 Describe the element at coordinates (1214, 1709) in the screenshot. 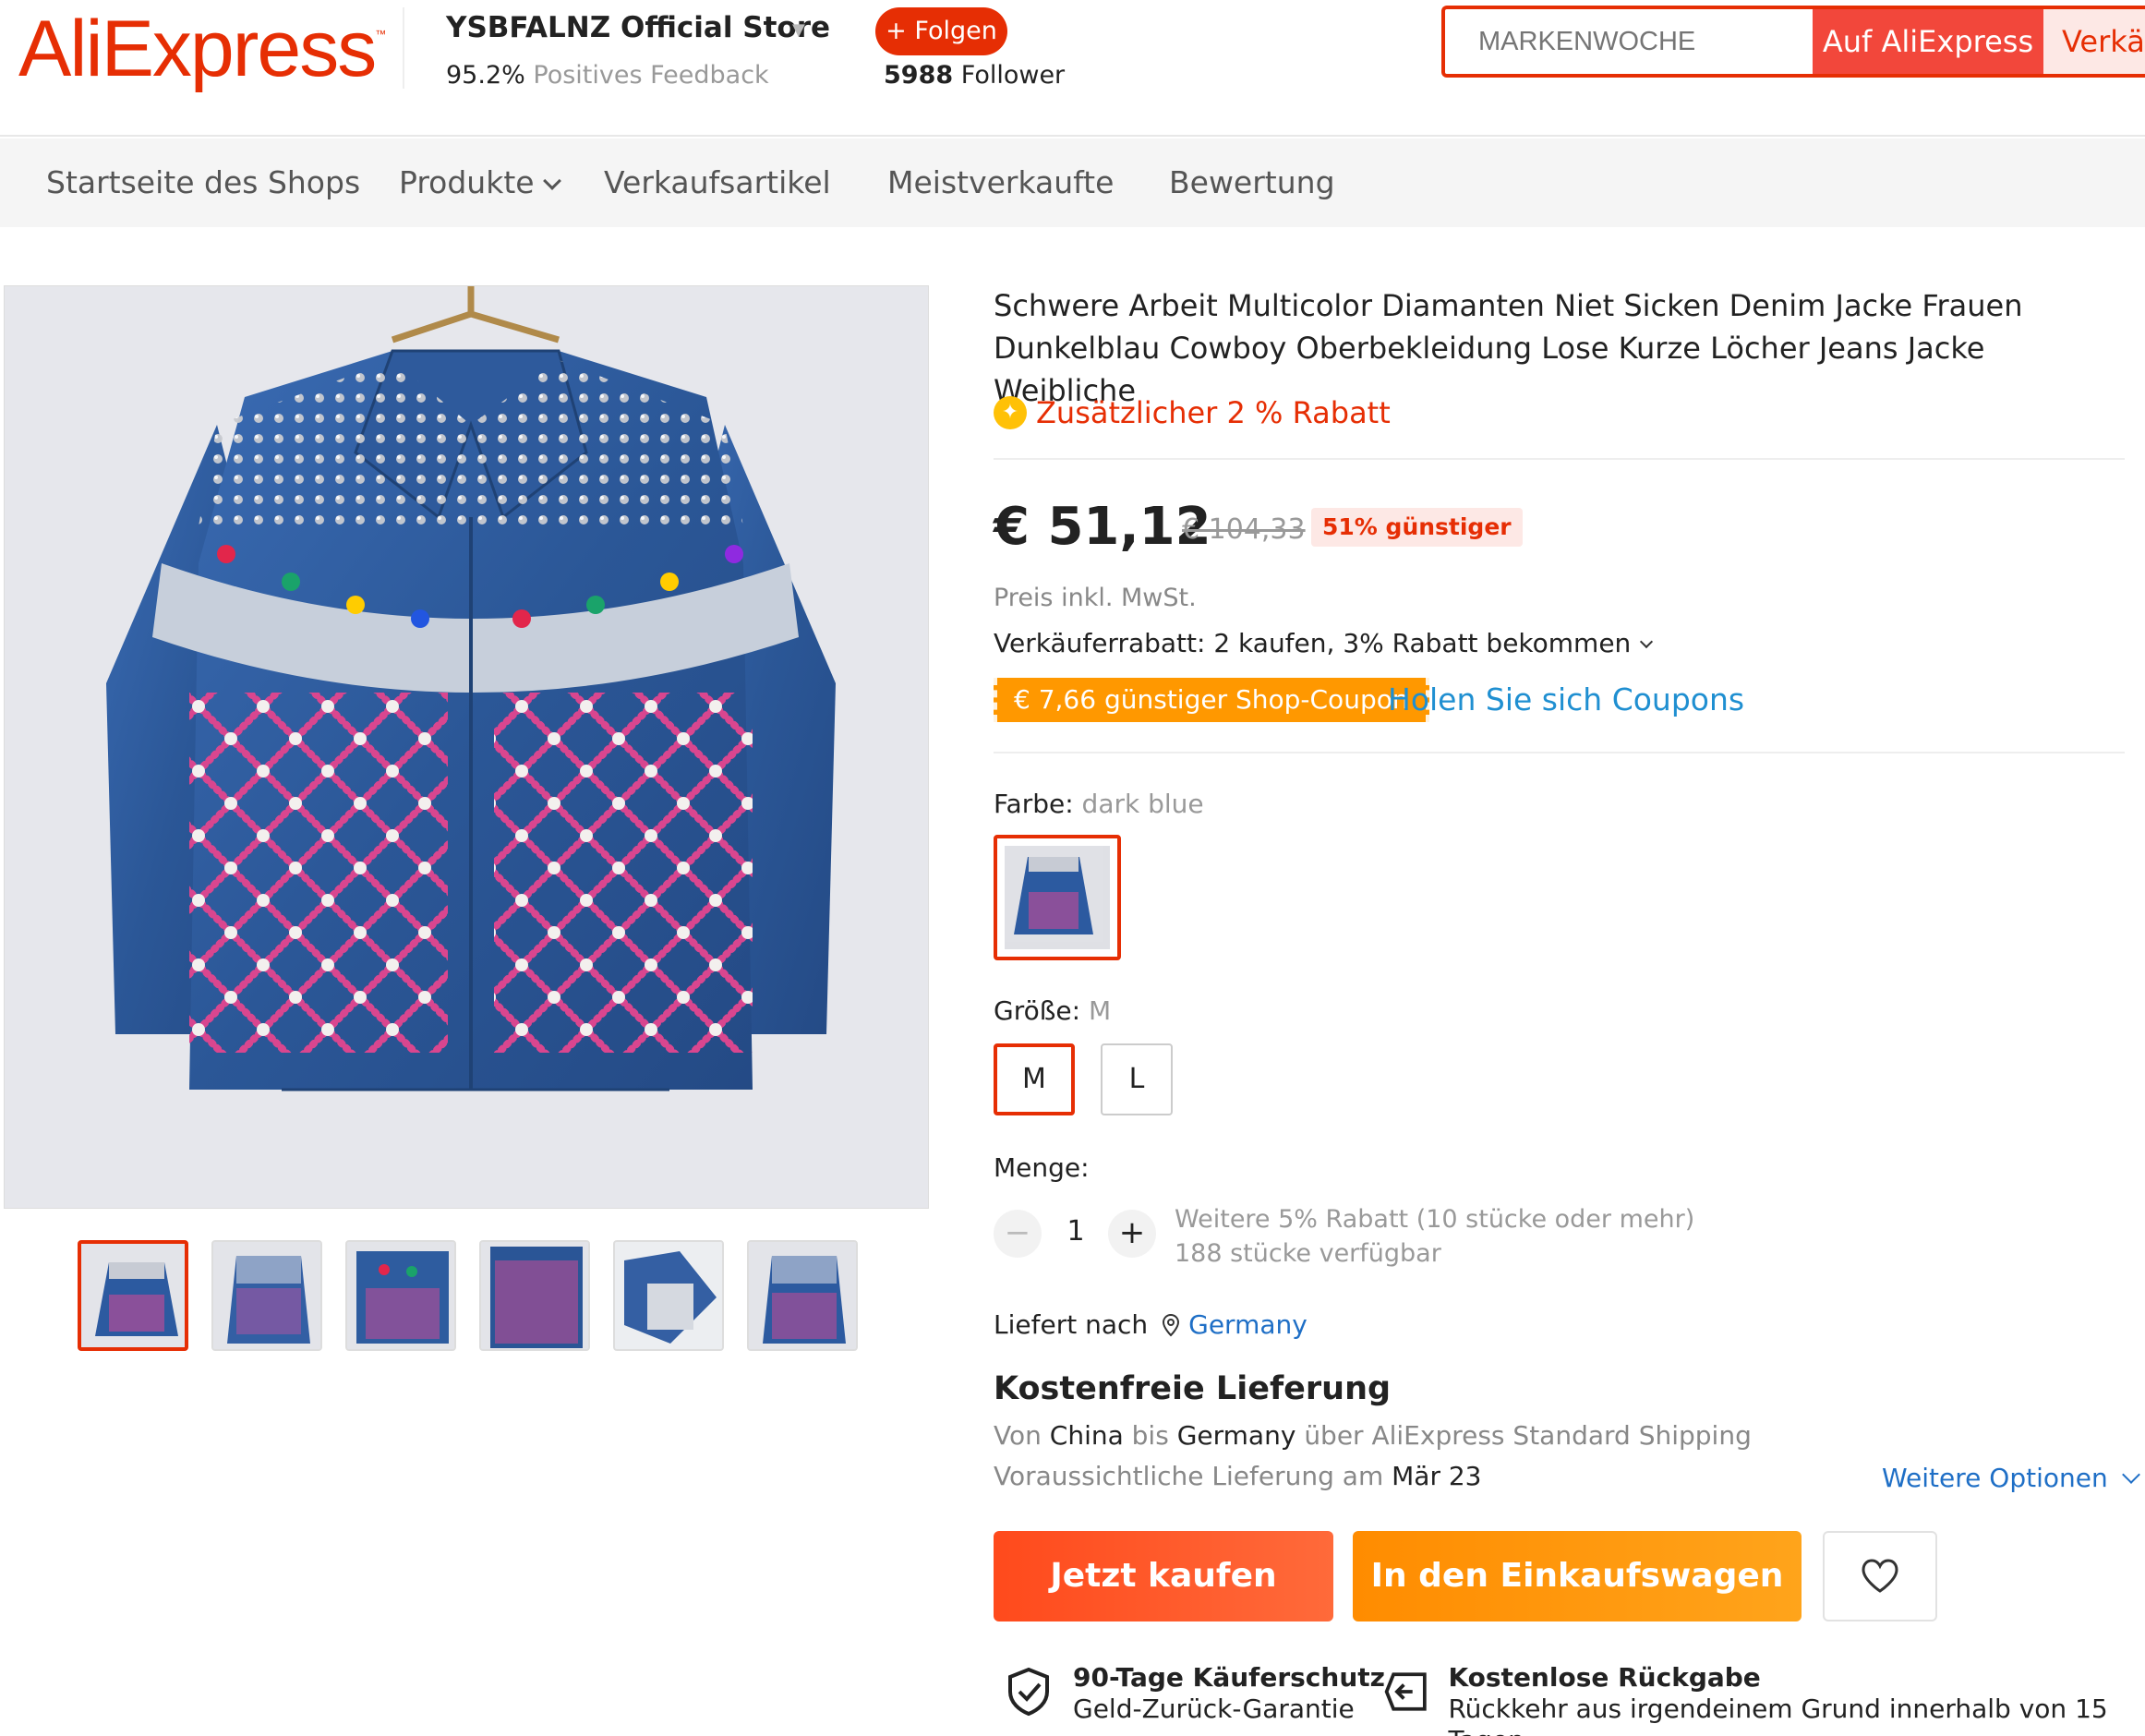

I see `buyer-protection-subtitle: Geld-Zurück-Garantie` at that location.